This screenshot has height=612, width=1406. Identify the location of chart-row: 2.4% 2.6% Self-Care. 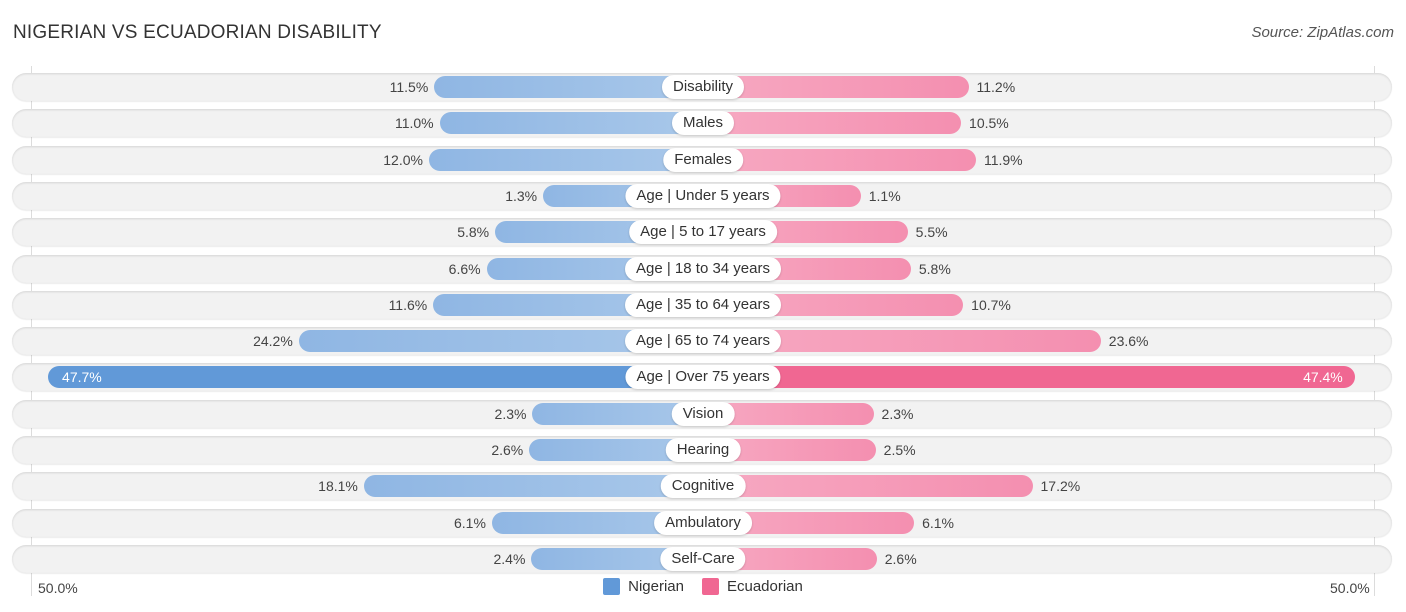
(702, 559).